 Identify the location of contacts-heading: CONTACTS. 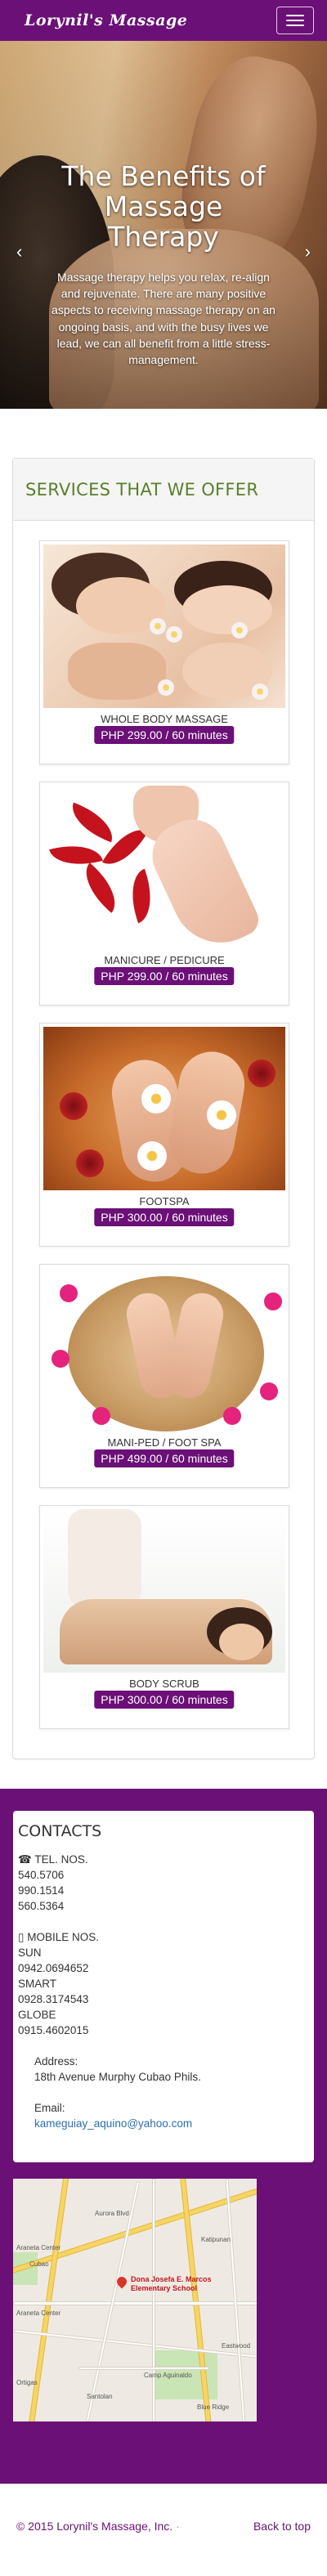
(60, 1831).